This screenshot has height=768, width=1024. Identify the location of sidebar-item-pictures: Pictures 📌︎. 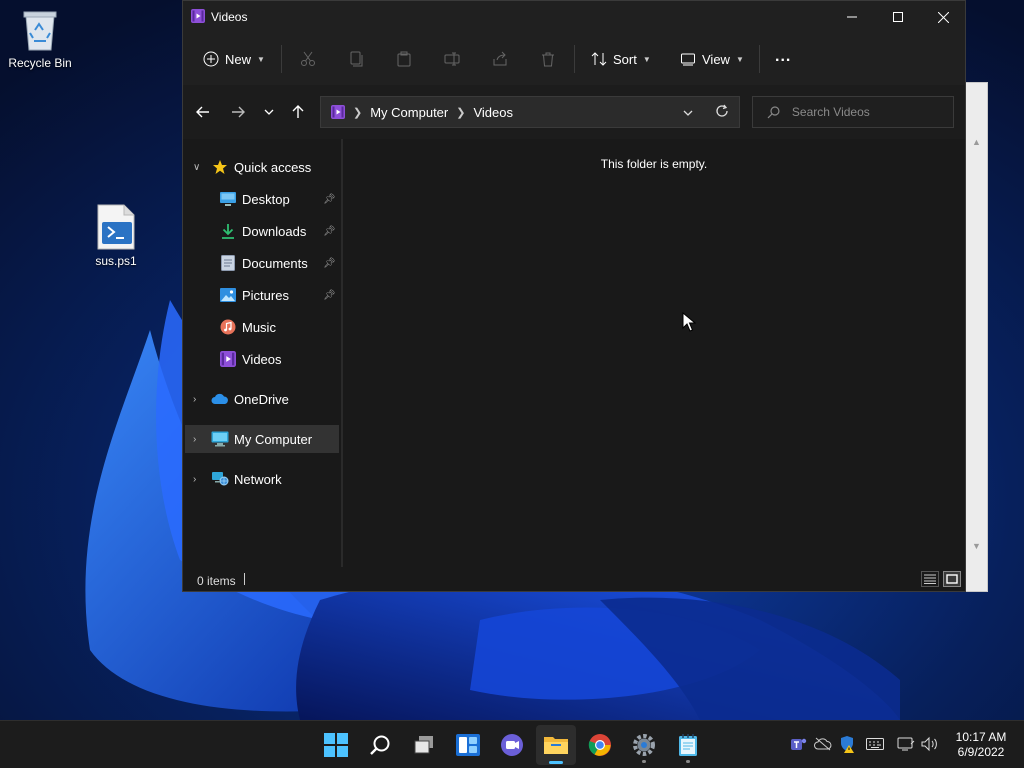
(262, 295).